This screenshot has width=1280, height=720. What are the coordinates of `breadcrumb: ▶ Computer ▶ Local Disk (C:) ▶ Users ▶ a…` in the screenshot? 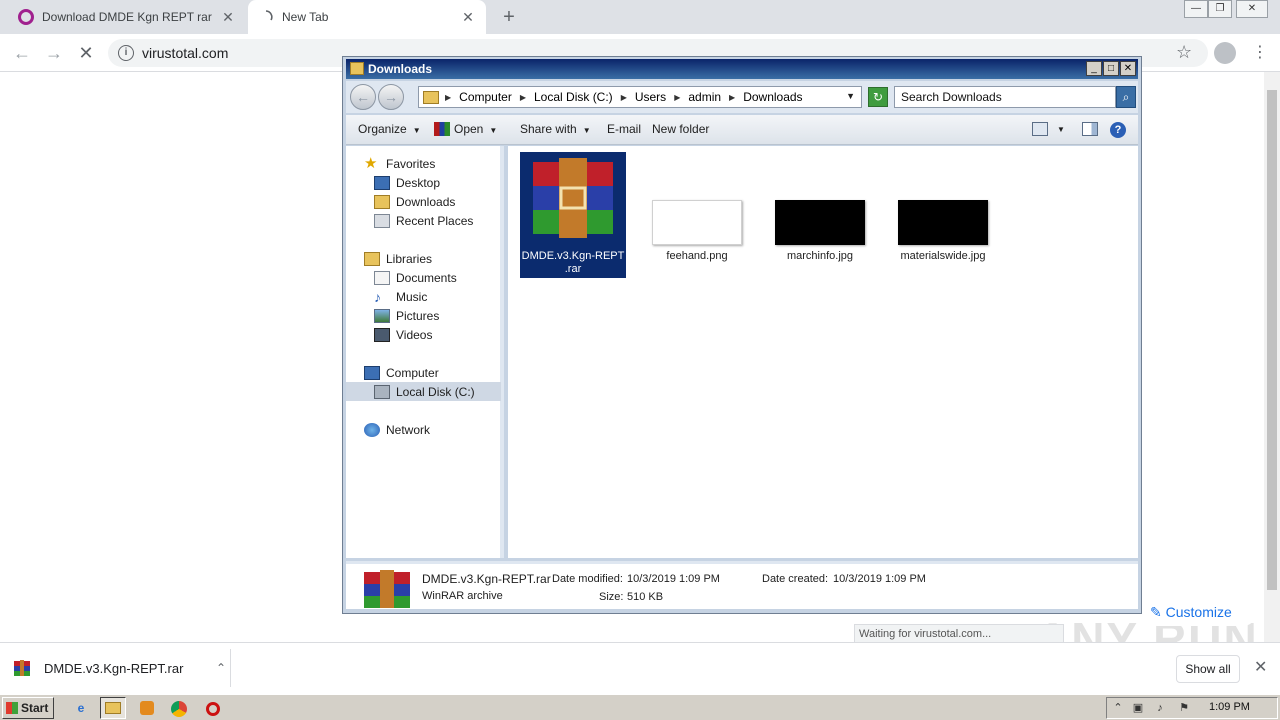 It's located at (640, 97).